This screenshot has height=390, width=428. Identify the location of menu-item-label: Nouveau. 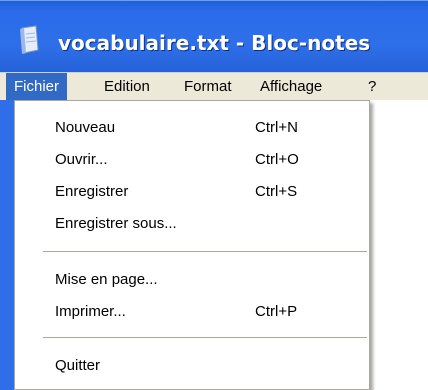
(85, 127).